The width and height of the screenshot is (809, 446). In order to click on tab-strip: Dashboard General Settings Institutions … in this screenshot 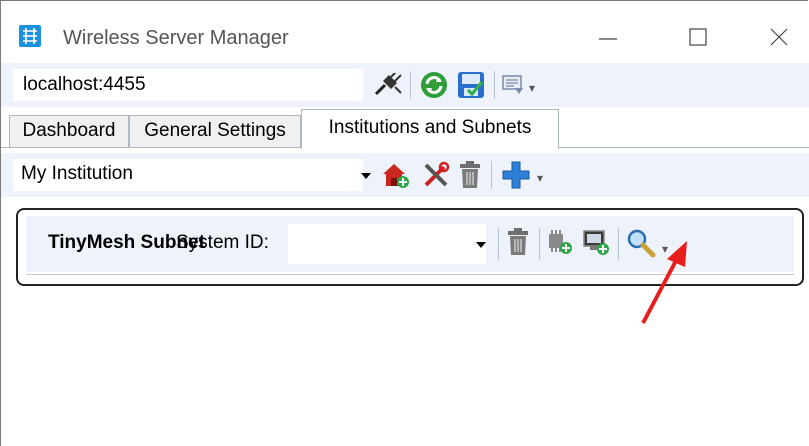, I will do `click(405, 129)`.